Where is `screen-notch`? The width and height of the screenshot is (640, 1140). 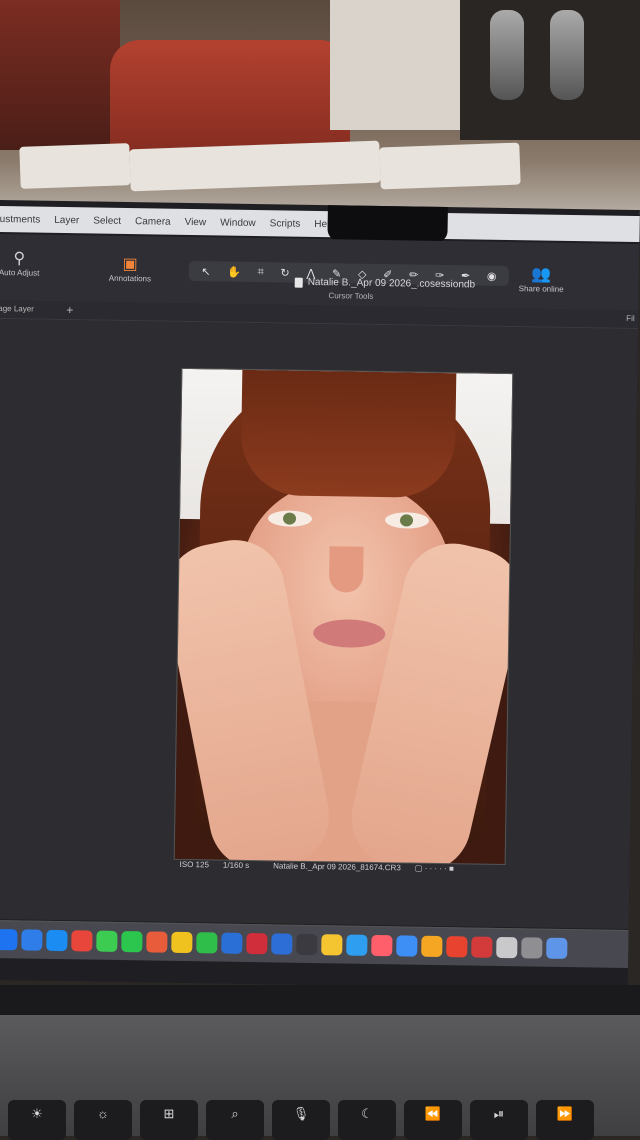 screen-notch is located at coordinates (387, 224).